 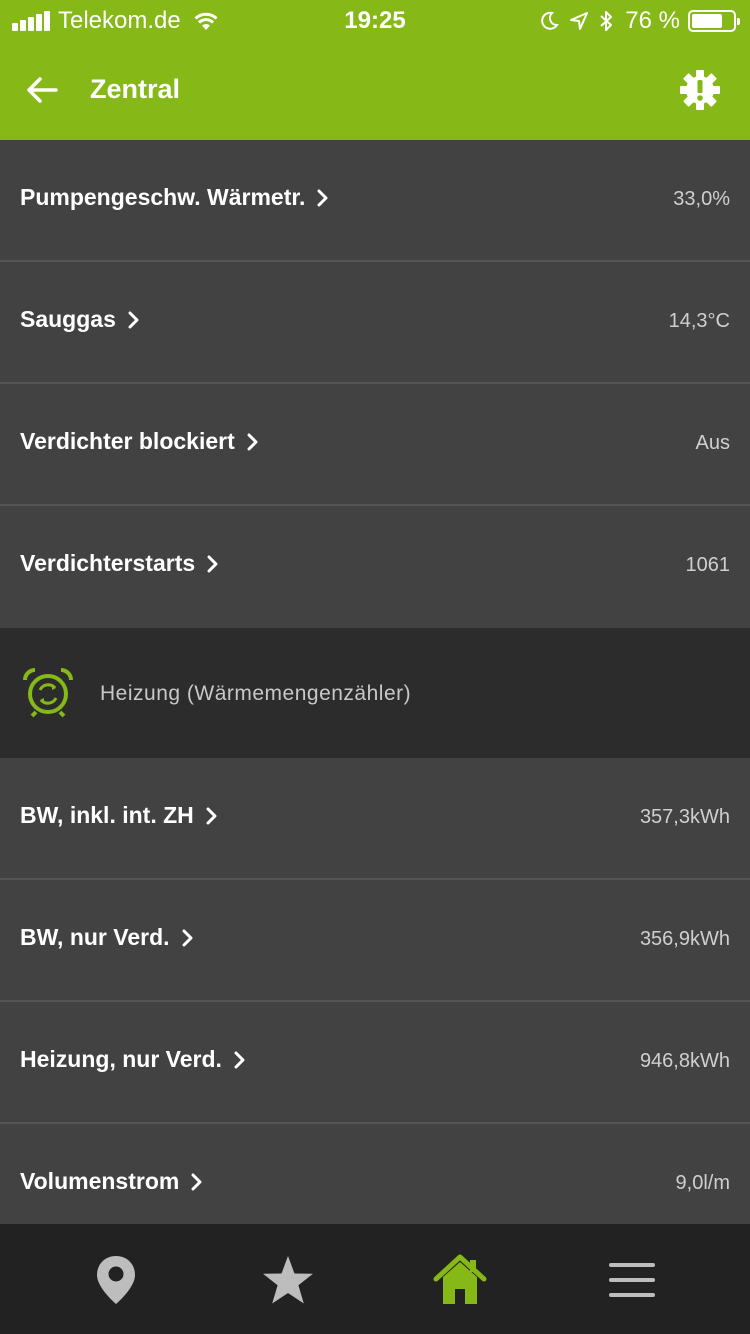 I want to click on settings-gear-alert-icon, so click(x=700, y=90).